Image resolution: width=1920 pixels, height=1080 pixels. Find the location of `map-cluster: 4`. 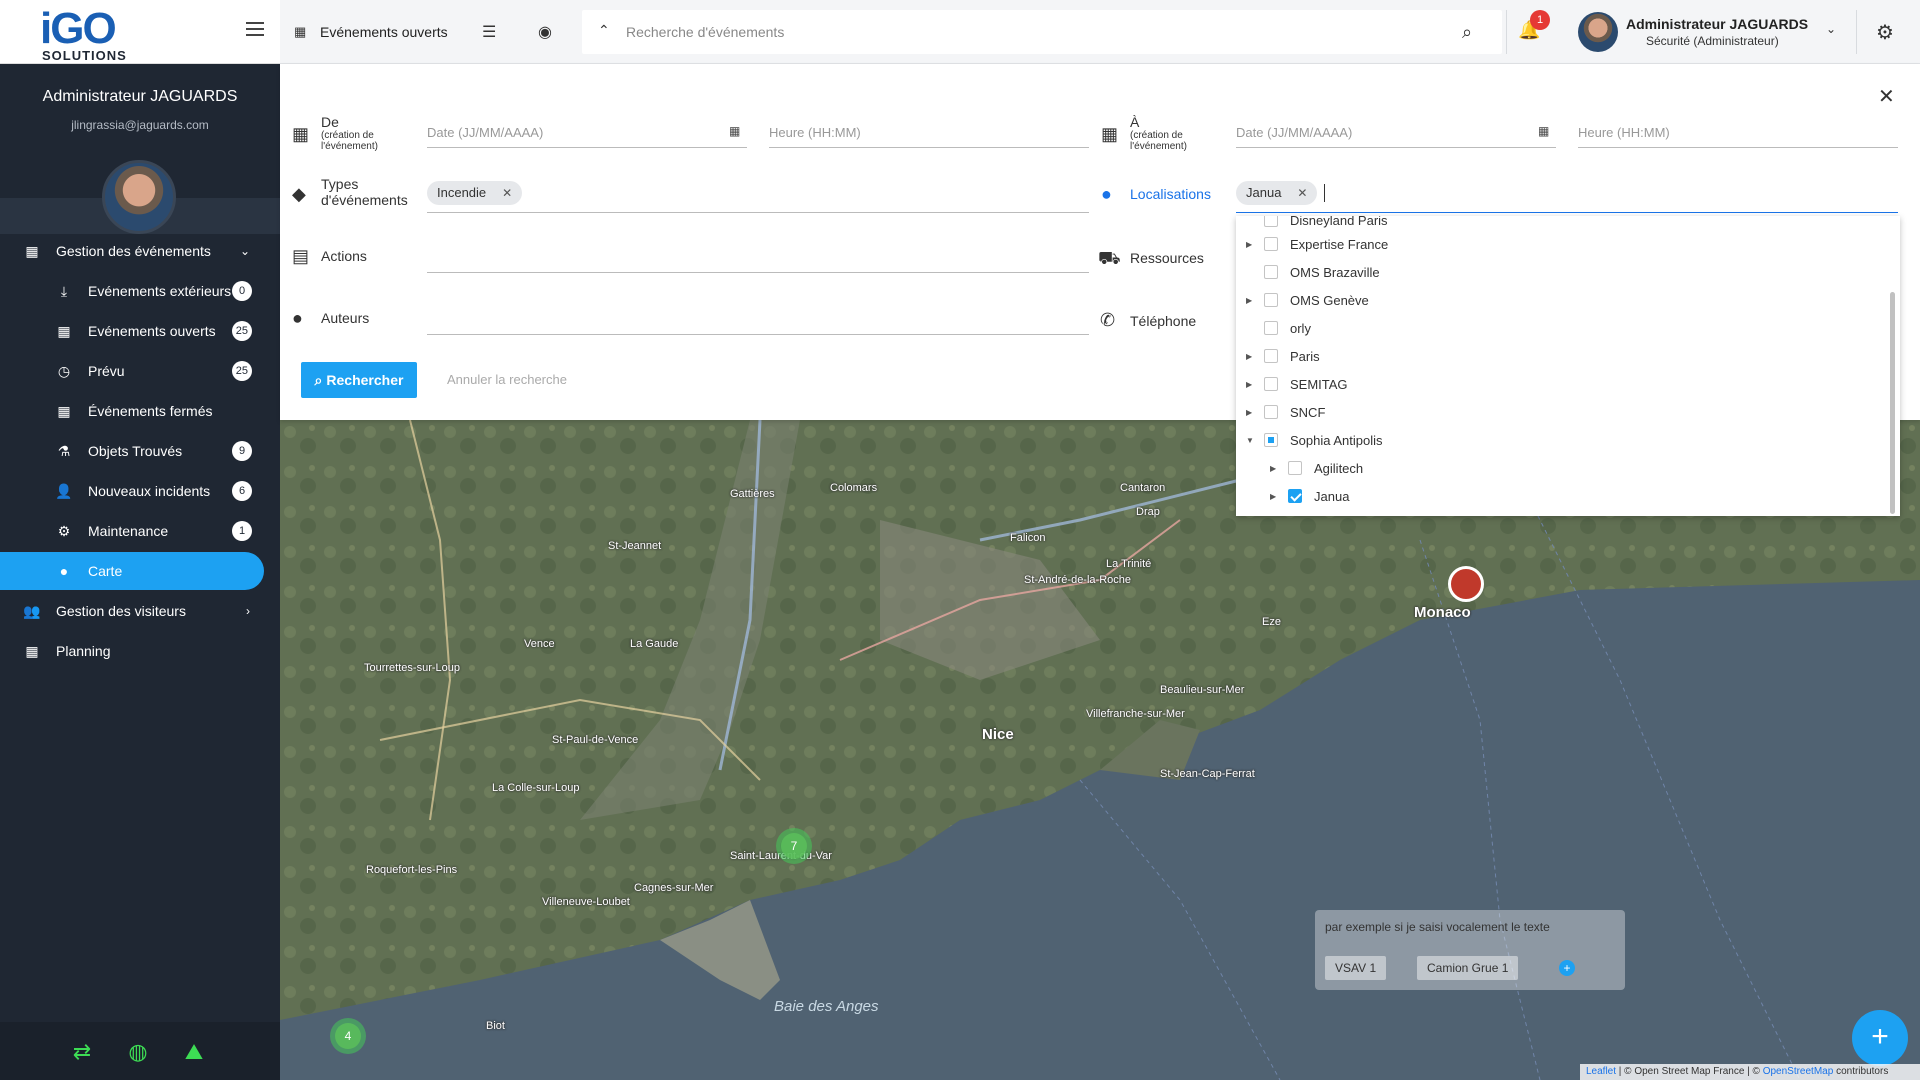

map-cluster: 4 is located at coordinates (348, 1036).